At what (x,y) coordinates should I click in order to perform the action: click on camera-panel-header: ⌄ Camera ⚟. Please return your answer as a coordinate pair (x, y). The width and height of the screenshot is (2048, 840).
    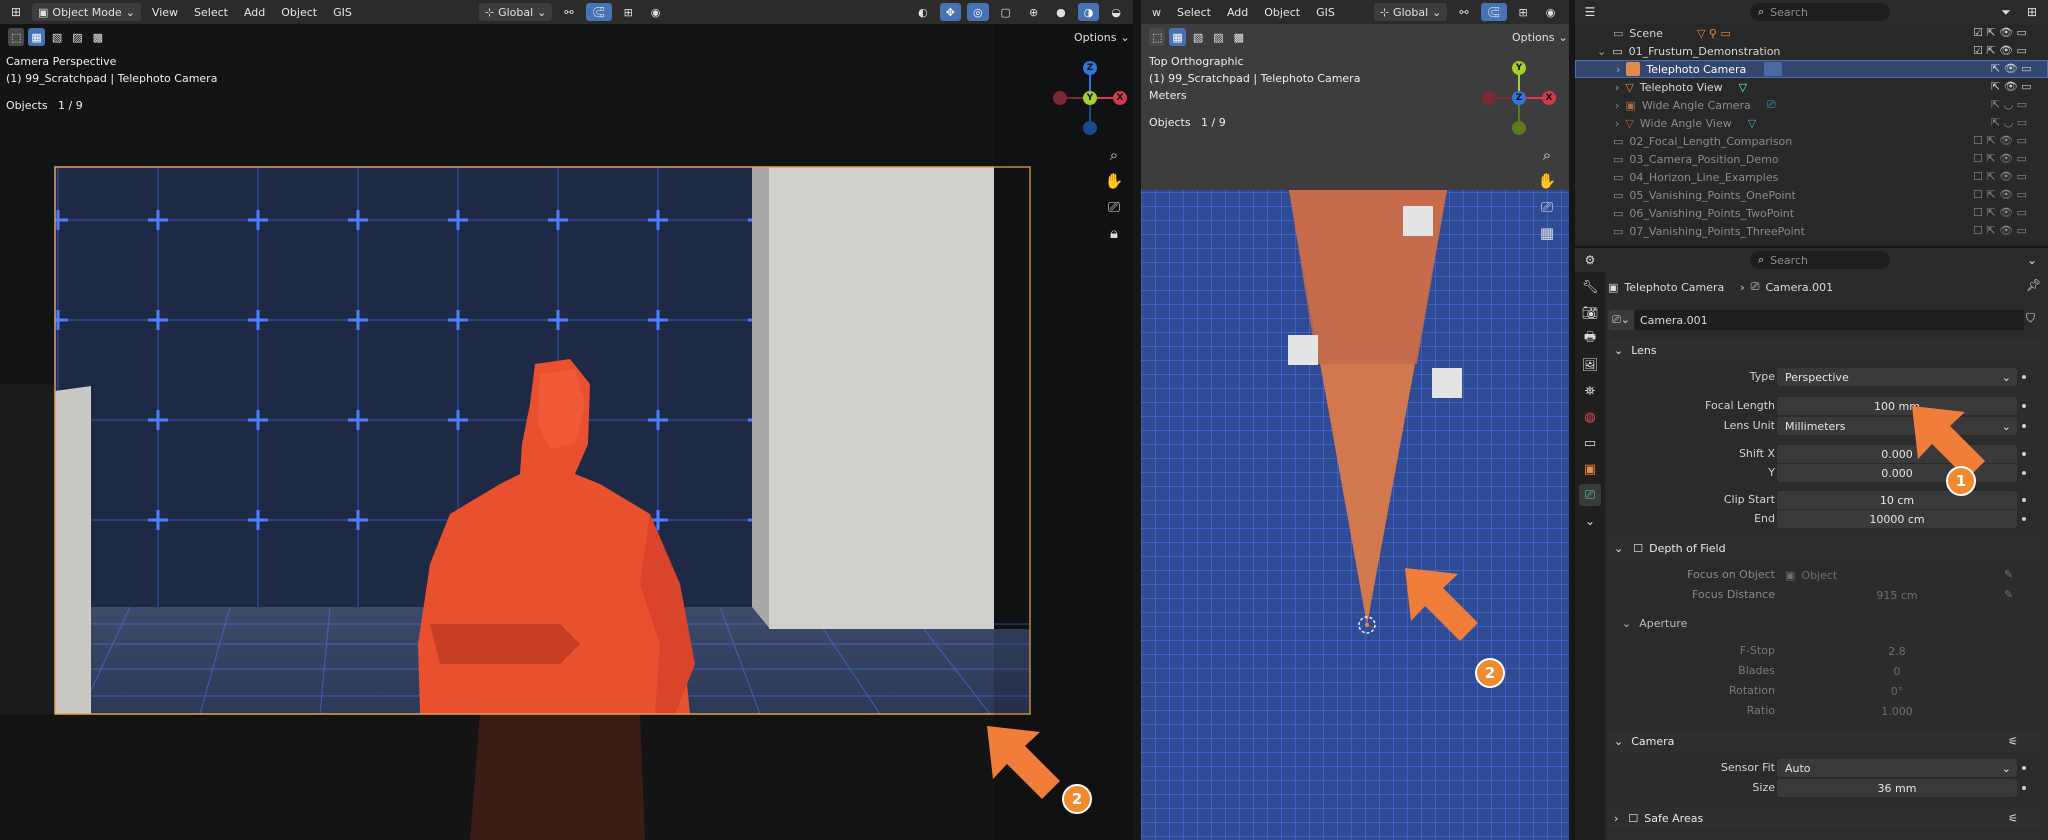
    Looking at the image, I should click on (1824, 741).